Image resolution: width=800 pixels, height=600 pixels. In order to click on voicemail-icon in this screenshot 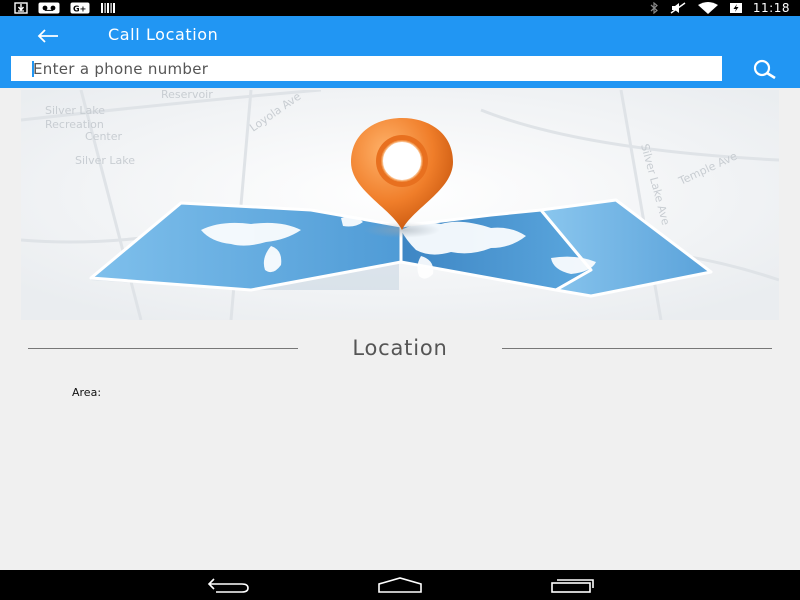, I will do `click(49, 8)`.